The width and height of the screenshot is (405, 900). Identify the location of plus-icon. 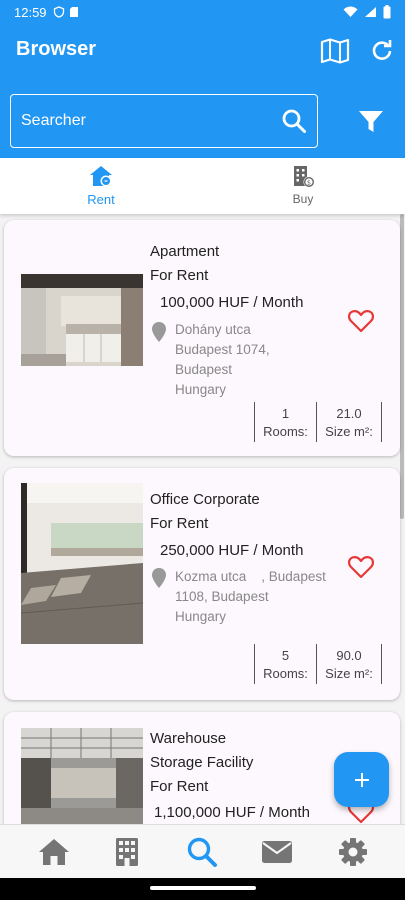
(361, 779).